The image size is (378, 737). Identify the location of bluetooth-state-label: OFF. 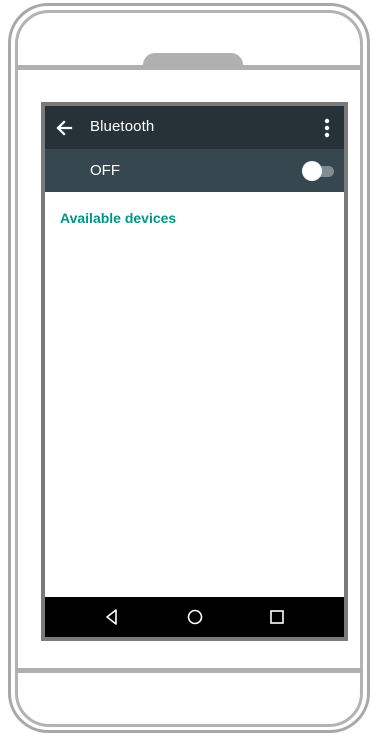
(105, 170).